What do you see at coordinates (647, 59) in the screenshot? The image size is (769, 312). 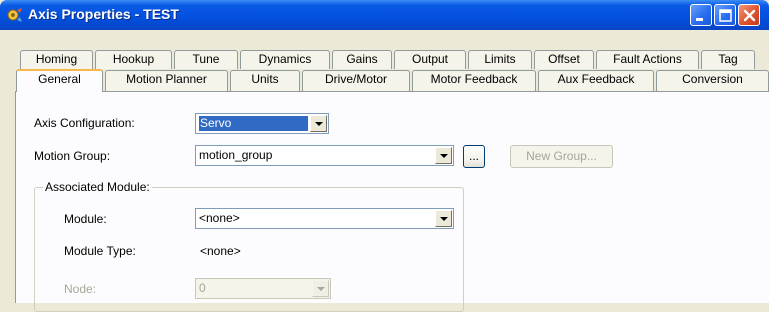 I see `tab-fault-actions: Fault Actions` at bounding box center [647, 59].